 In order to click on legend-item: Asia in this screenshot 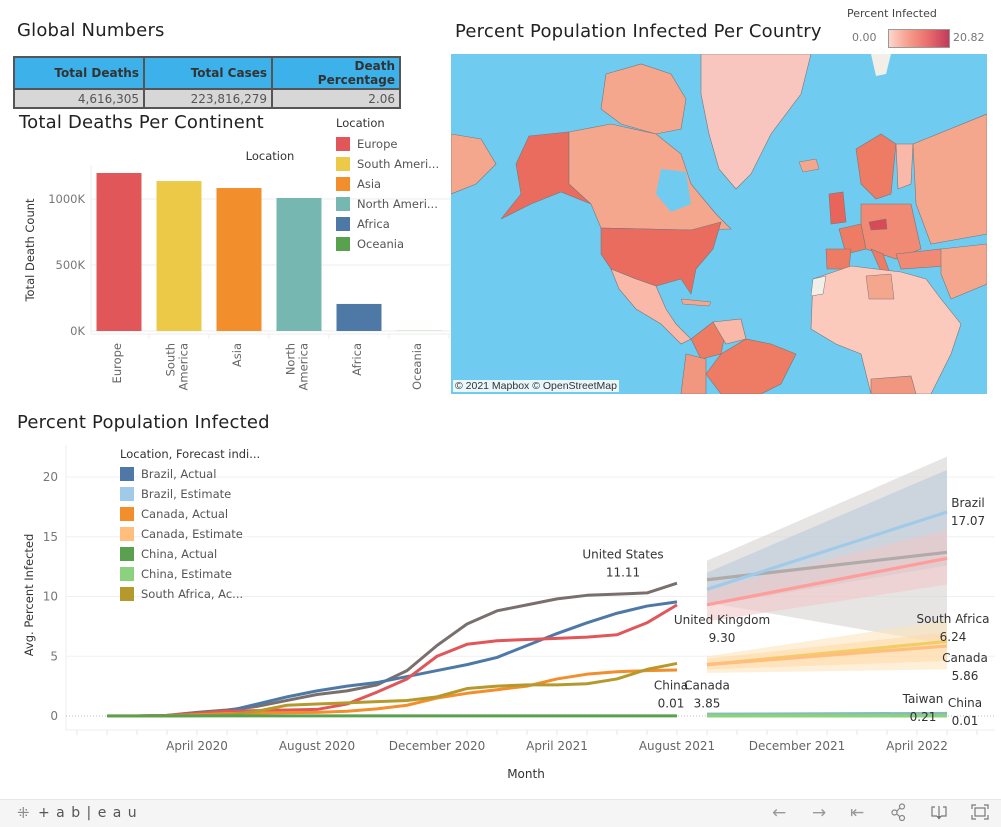, I will do `click(387, 184)`.